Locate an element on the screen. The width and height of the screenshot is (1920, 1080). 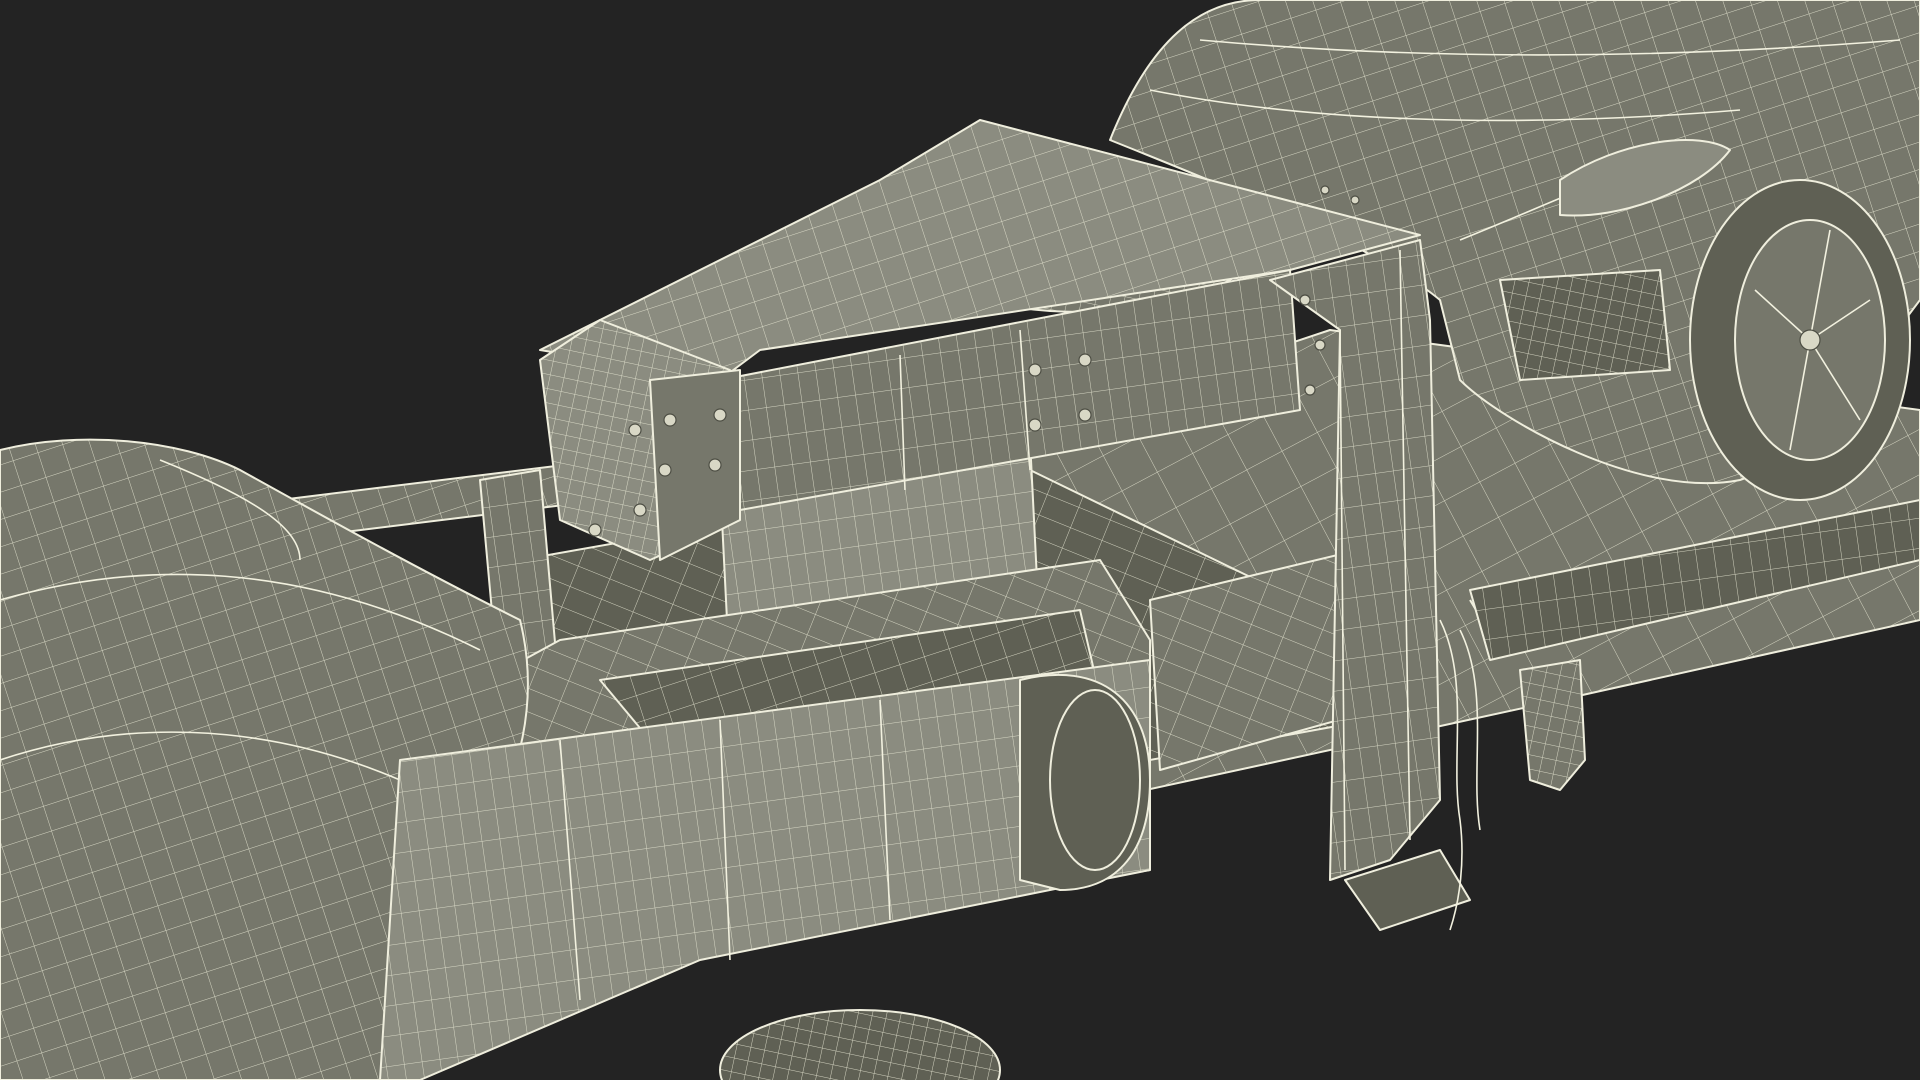
pickup-rear-wheel-arch is located at coordinates (1085, 782).